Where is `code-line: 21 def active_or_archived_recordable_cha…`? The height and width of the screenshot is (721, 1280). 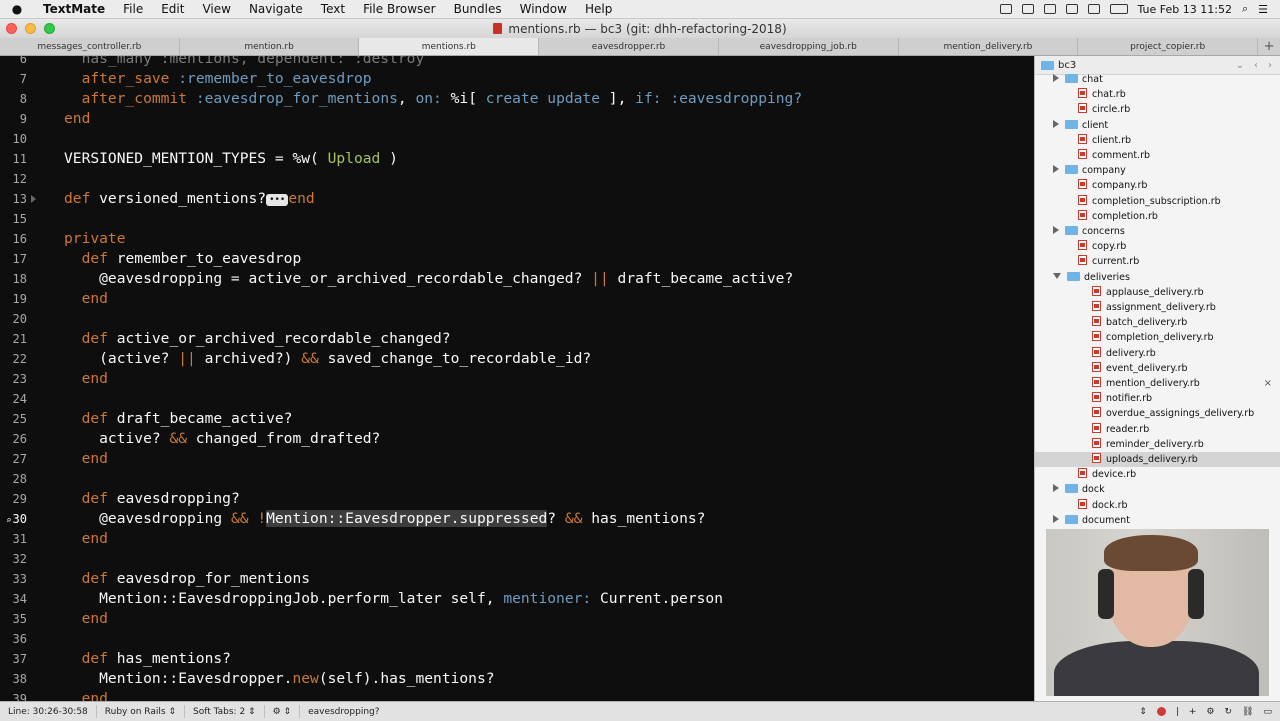 code-line: 21 def active_or_archived_recordable_cha… is located at coordinates (517, 339).